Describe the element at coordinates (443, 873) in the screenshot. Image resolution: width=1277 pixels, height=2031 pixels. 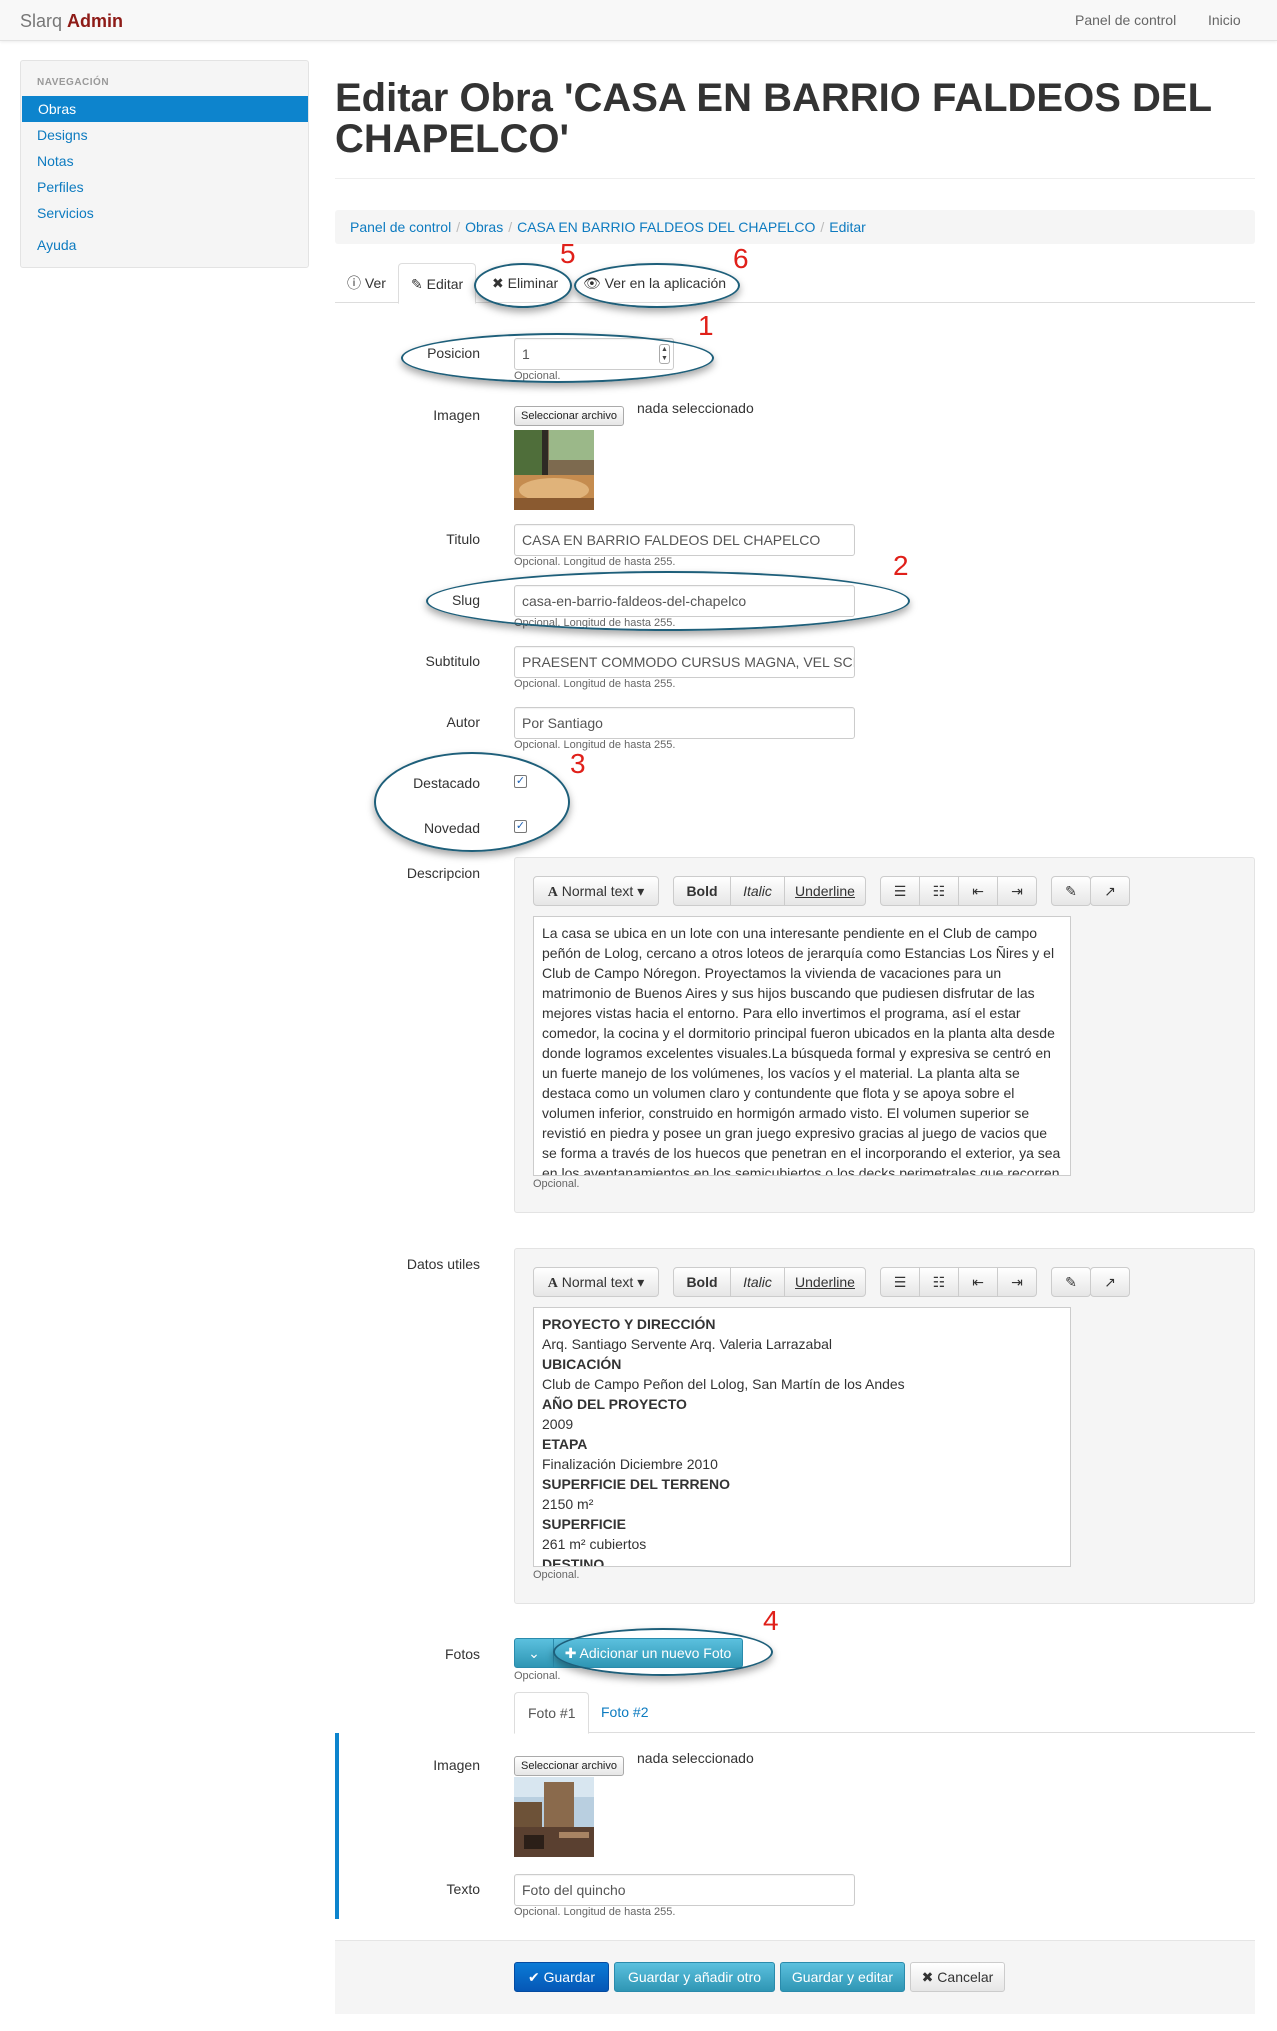
I see `descripcion-label: Descripcion` at that location.